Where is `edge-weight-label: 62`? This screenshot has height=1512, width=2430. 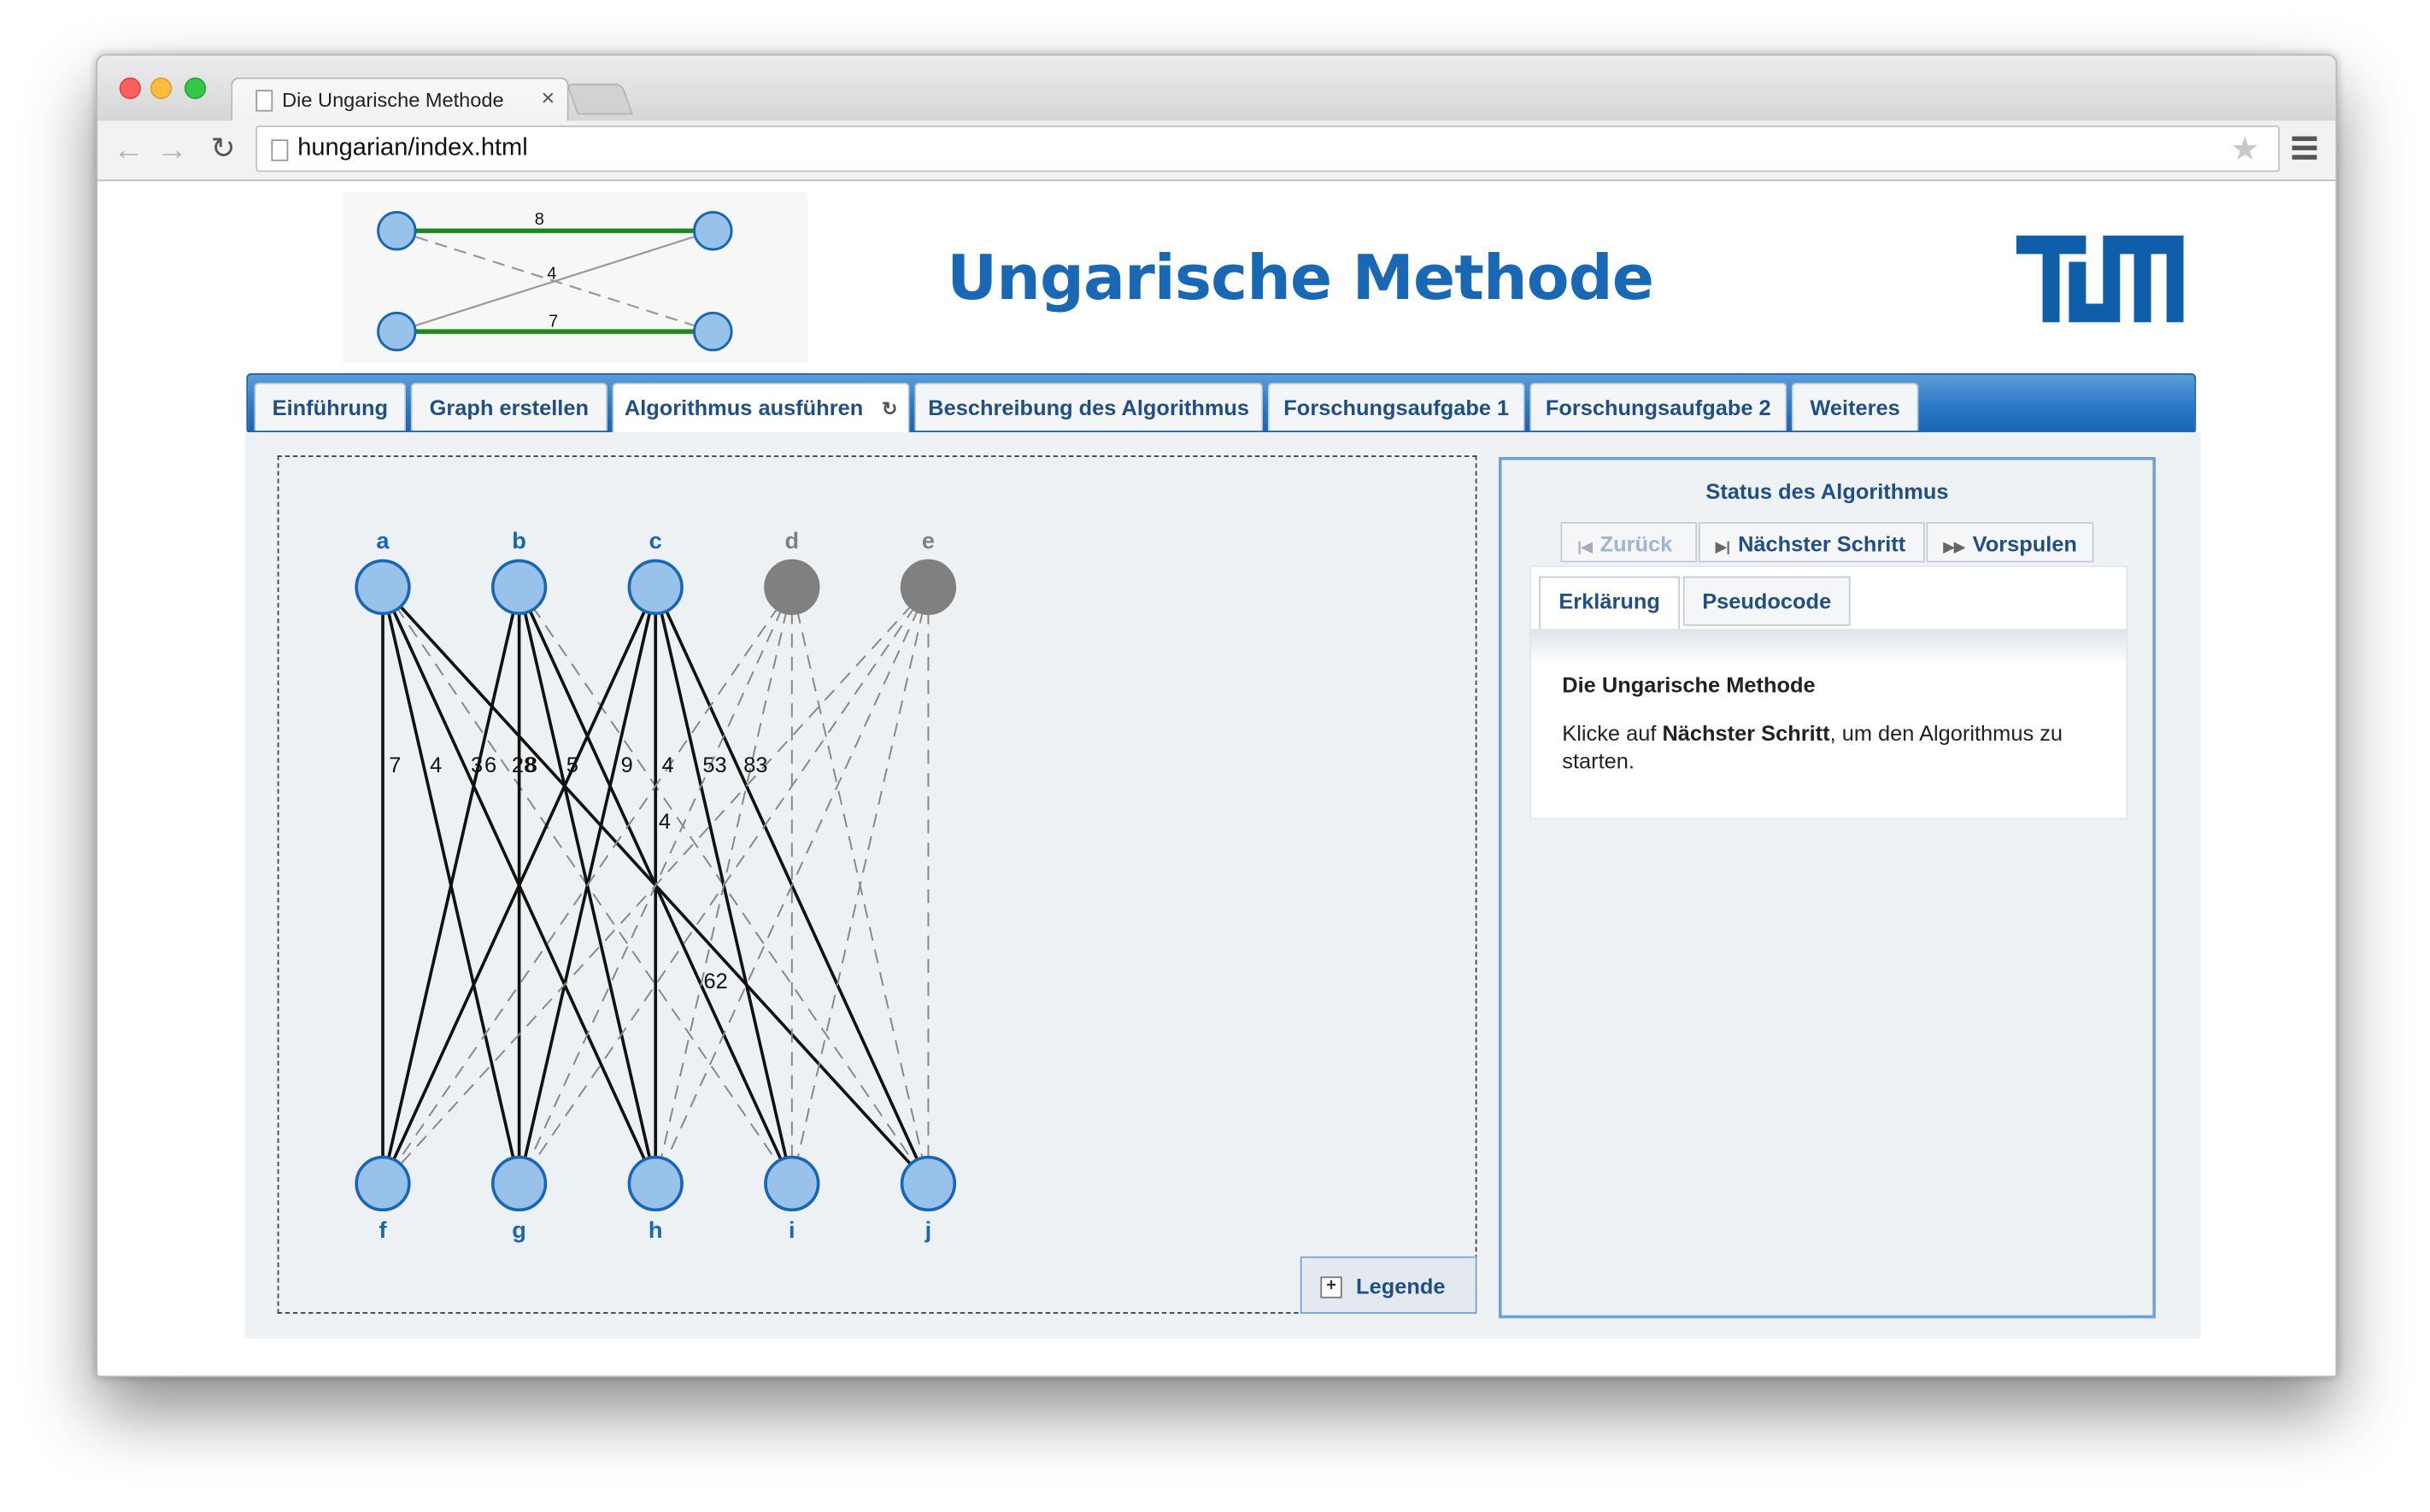
edge-weight-label: 62 is located at coordinates (715, 981).